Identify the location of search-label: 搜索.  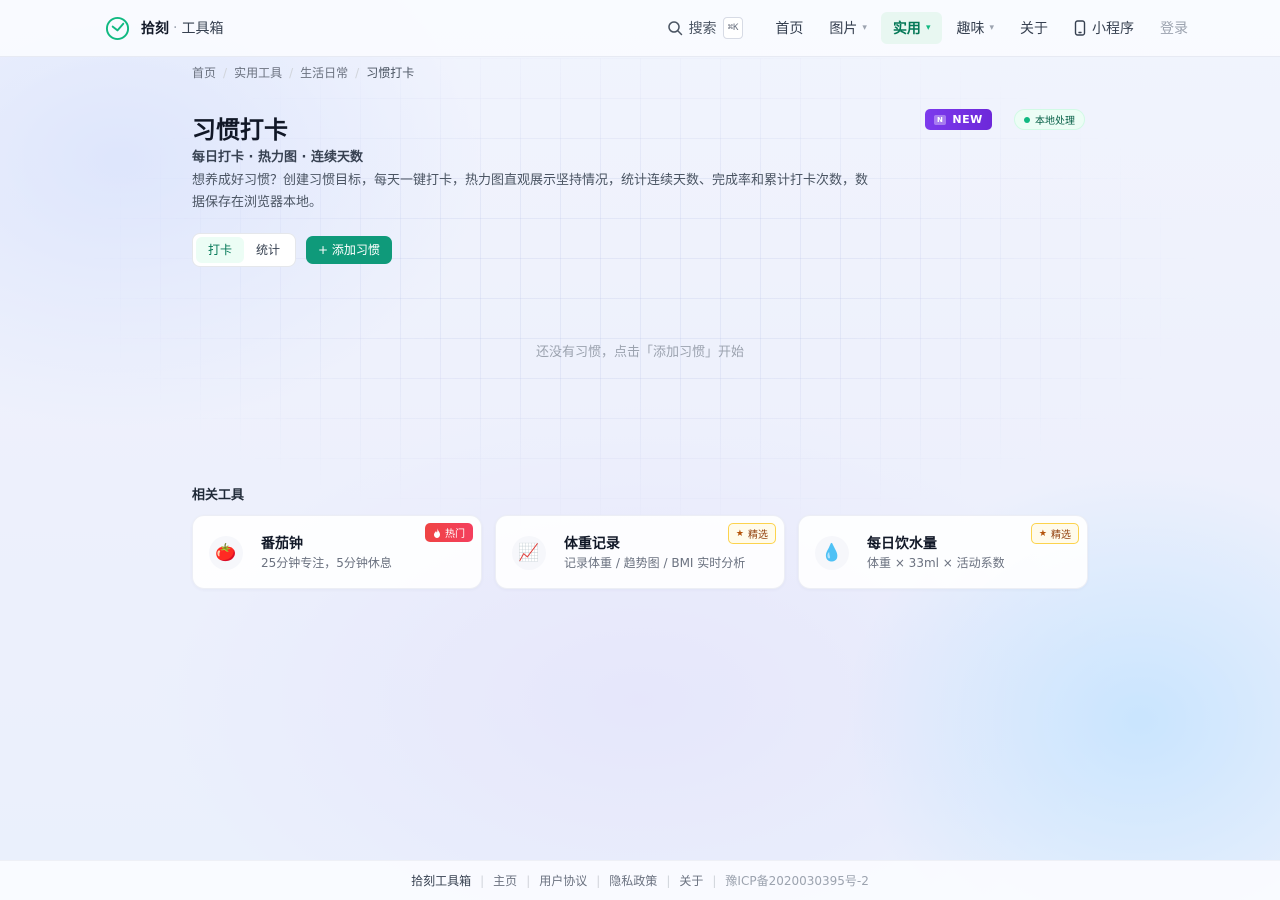
(702, 29).